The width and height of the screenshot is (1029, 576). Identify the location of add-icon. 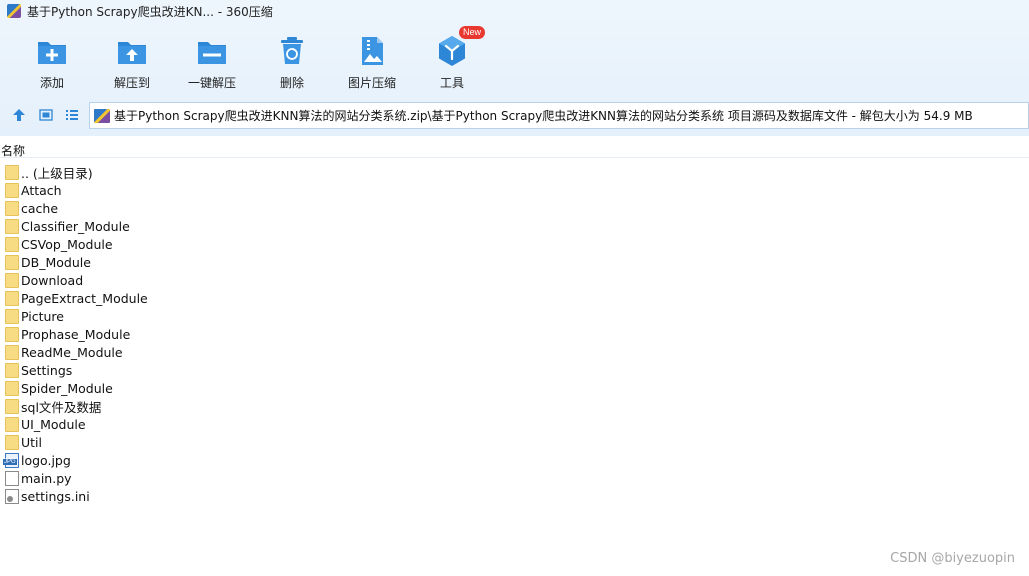
(52, 51).